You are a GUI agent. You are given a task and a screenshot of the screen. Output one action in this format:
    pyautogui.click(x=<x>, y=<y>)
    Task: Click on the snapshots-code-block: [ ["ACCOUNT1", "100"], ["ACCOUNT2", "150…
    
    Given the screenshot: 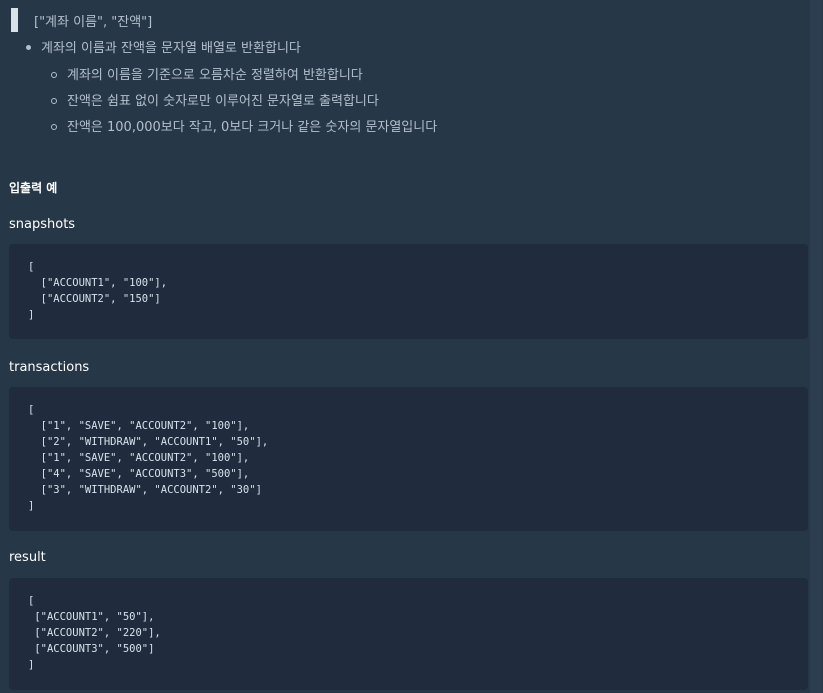 What is the action you would take?
    pyautogui.click(x=408, y=291)
    